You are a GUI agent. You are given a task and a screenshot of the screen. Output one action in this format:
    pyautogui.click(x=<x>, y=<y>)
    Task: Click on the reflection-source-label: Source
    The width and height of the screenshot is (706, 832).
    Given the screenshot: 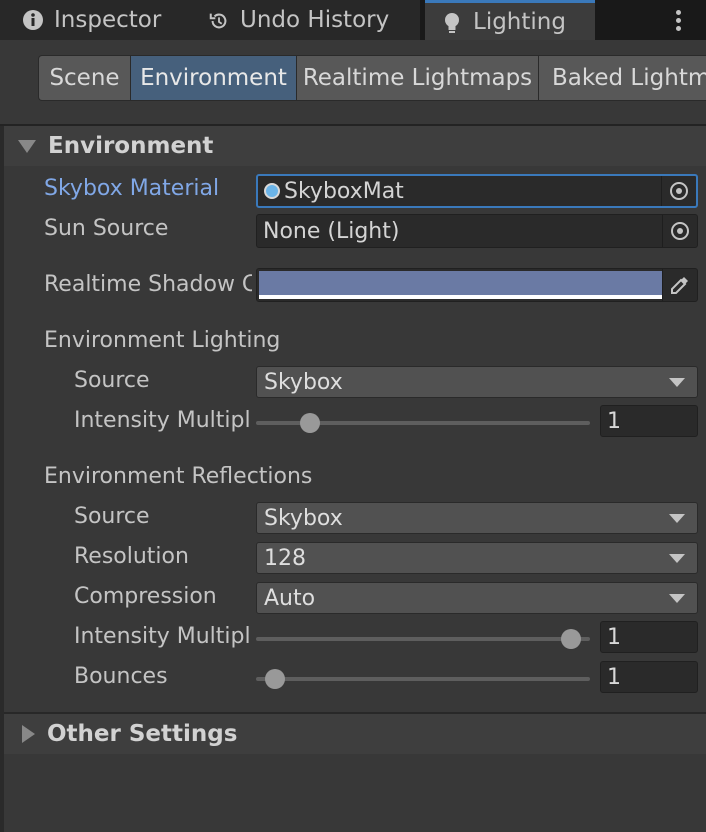 What is the action you would take?
    pyautogui.click(x=112, y=516)
    